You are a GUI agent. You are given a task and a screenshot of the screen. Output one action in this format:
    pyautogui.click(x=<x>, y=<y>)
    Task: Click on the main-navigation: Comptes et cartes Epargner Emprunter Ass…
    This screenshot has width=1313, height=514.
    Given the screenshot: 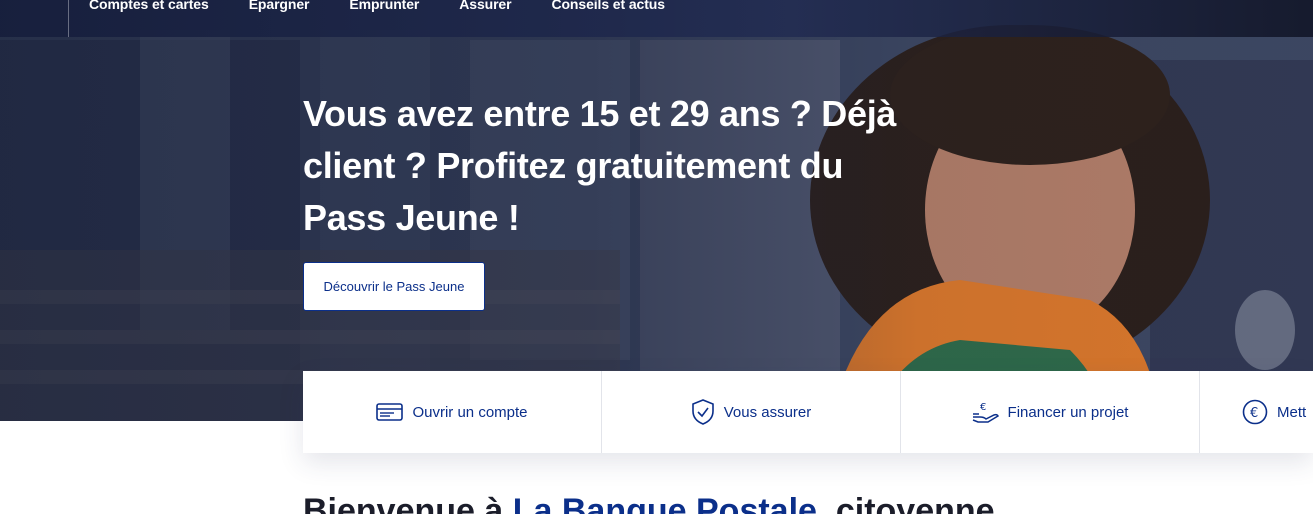 What is the action you would take?
    pyautogui.click(x=656, y=18)
    